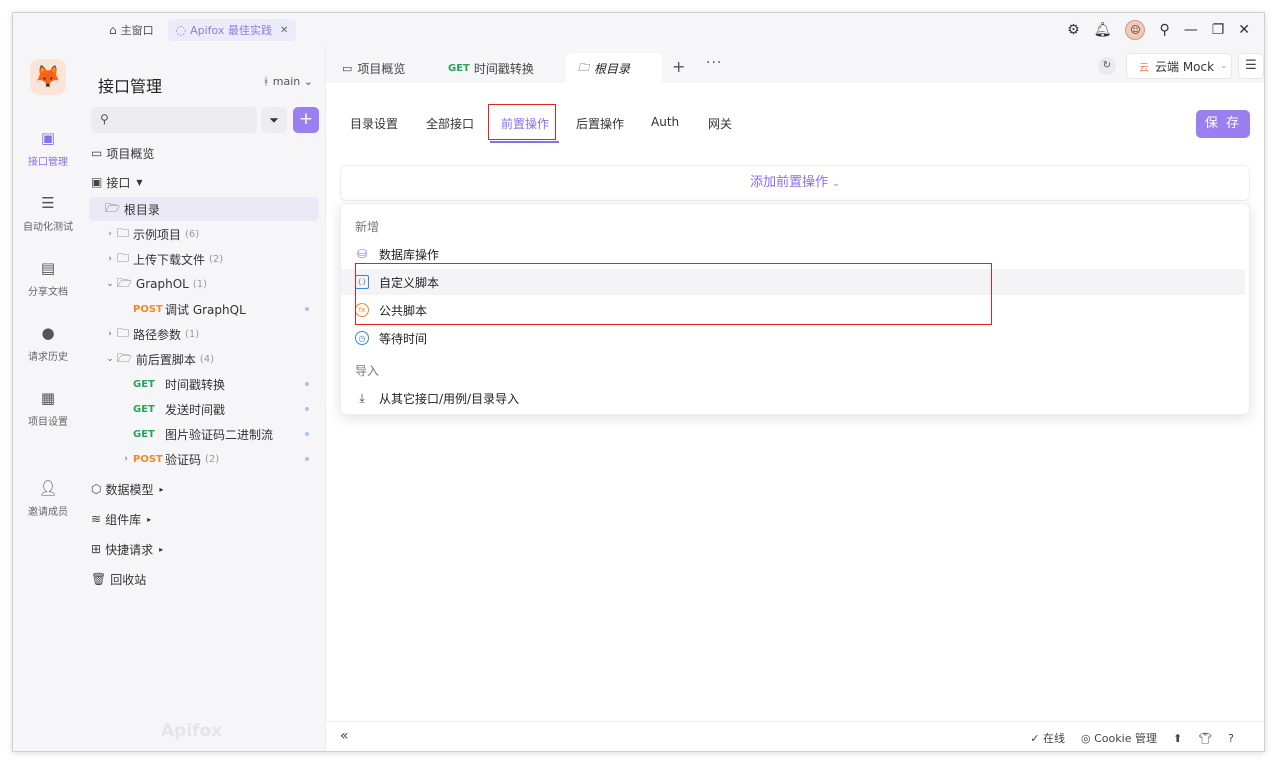 Image resolution: width=1280 pixels, height=765 pixels. What do you see at coordinates (128, 579) in the screenshot?
I see `tree-item-label: 回收站` at bounding box center [128, 579].